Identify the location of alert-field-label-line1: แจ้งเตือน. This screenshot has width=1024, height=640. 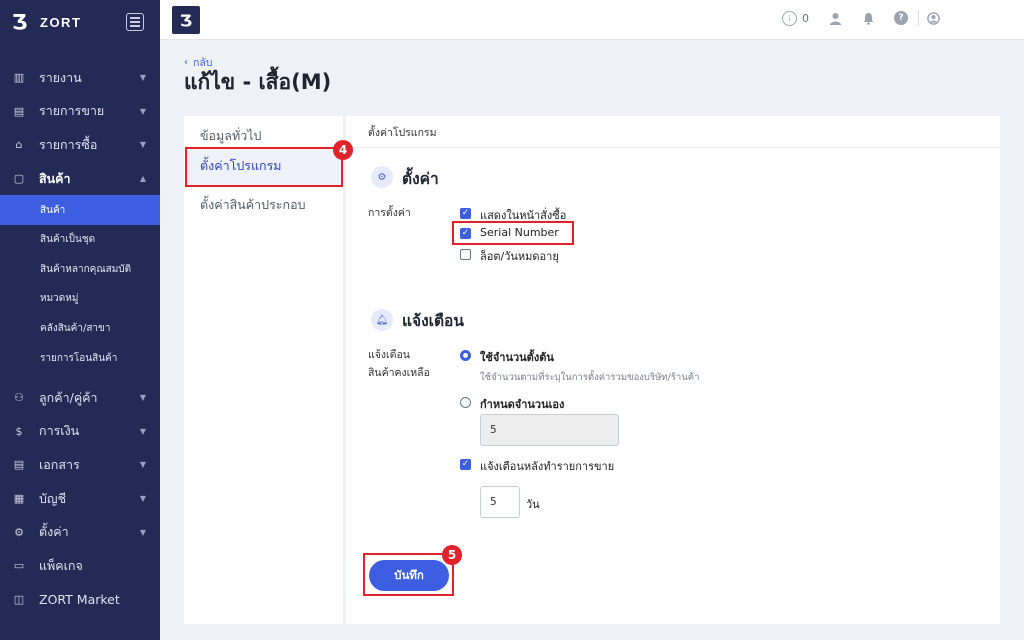
(389, 355).